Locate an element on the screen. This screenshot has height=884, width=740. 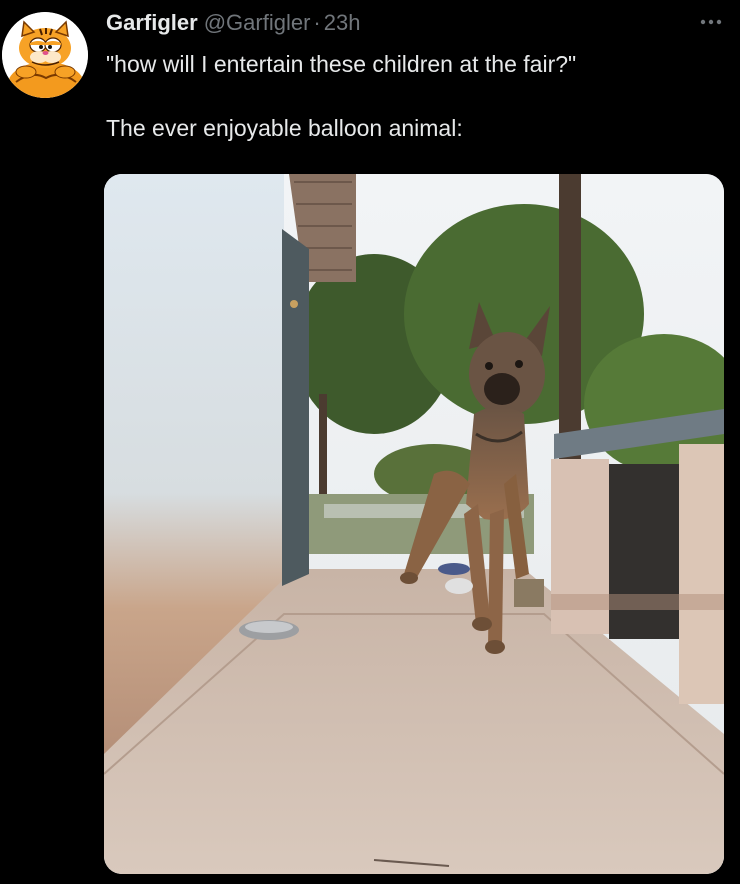
more-options-button is located at coordinates (711, 22).